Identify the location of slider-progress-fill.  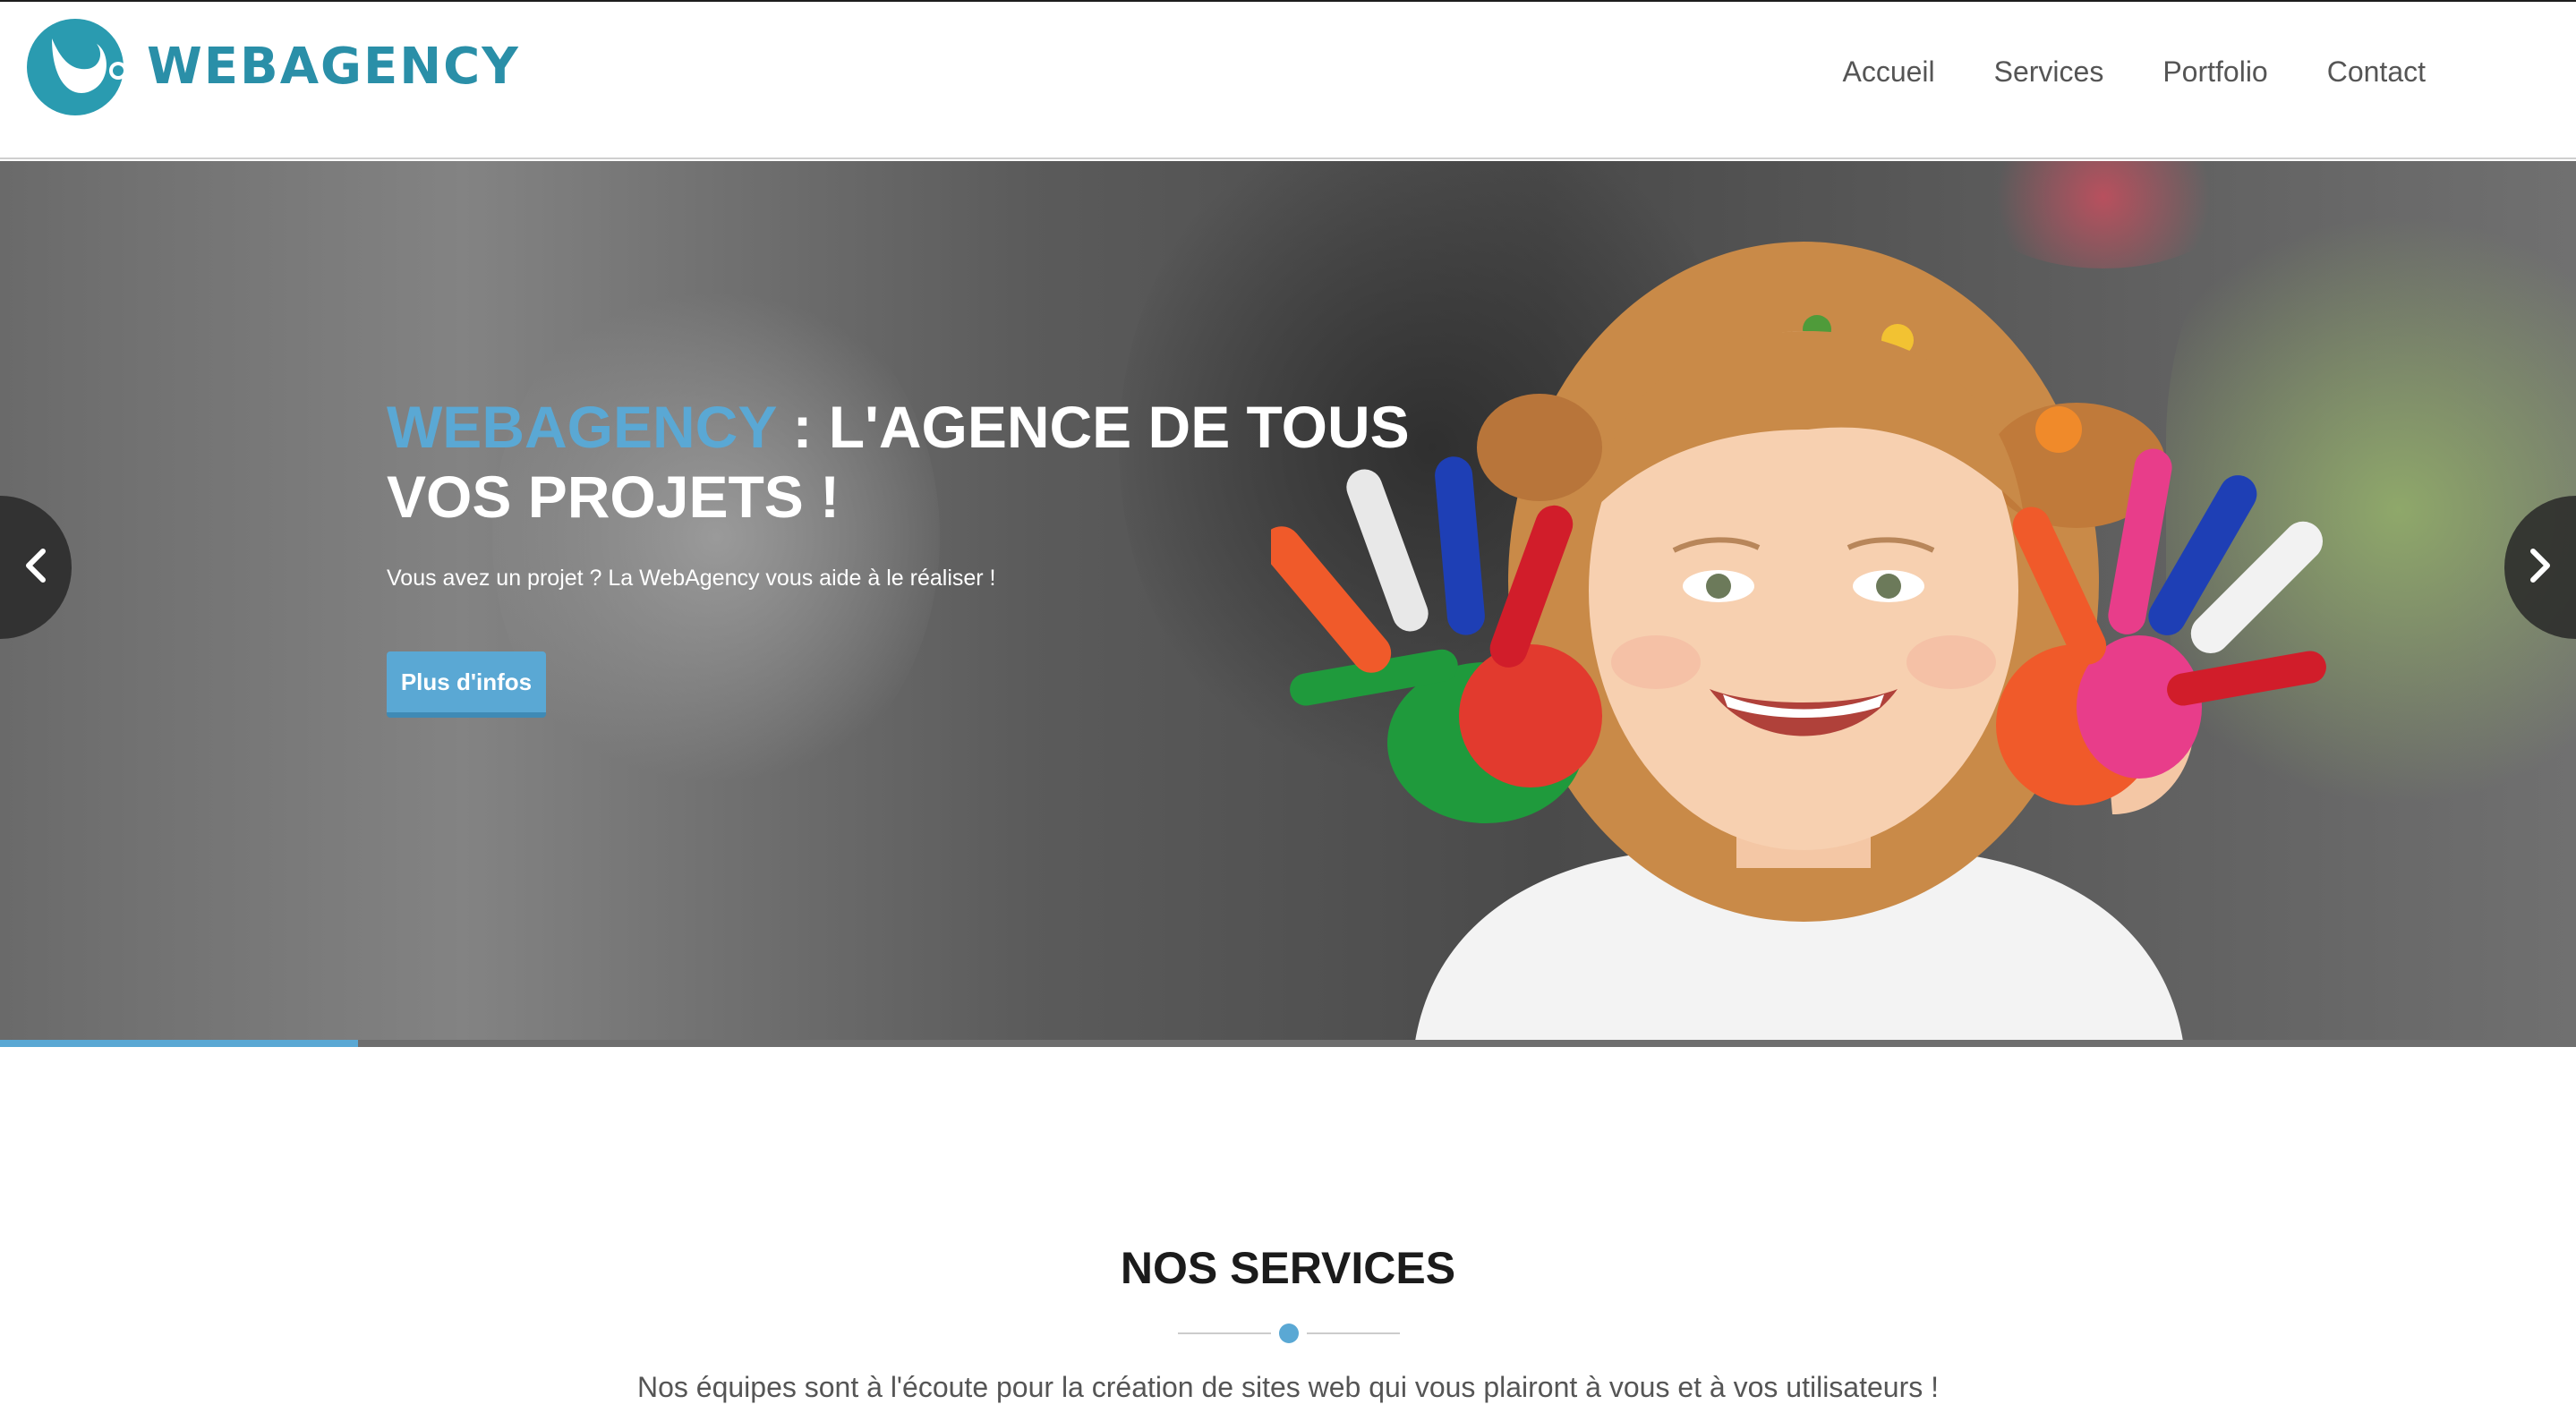
(179, 1043).